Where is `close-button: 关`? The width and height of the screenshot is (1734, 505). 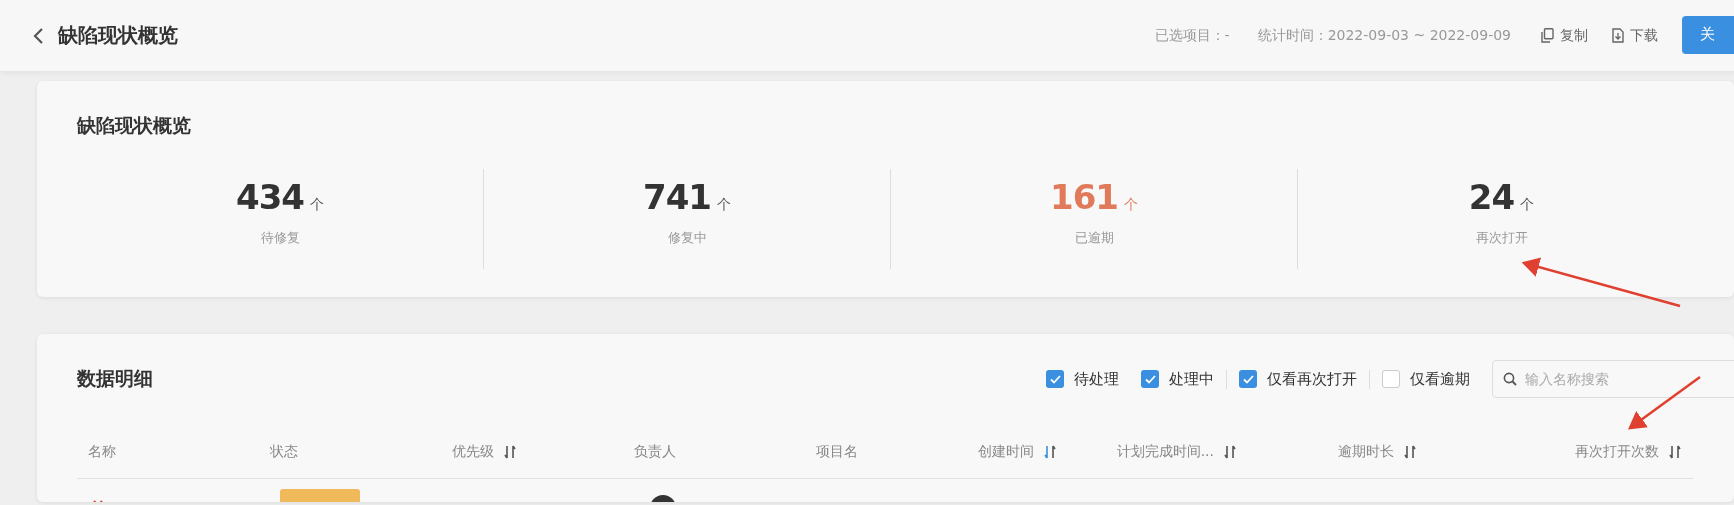 close-button: 关 is located at coordinates (1708, 34).